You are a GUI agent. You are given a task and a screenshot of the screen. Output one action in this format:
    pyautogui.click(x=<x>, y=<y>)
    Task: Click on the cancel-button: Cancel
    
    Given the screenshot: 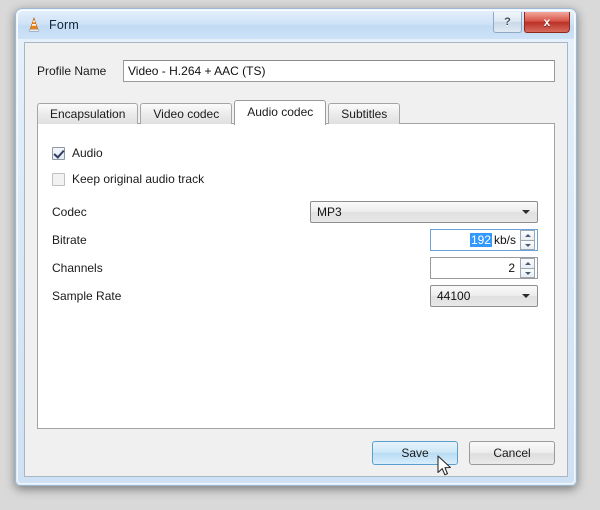 What is the action you would take?
    pyautogui.click(x=512, y=453)
    